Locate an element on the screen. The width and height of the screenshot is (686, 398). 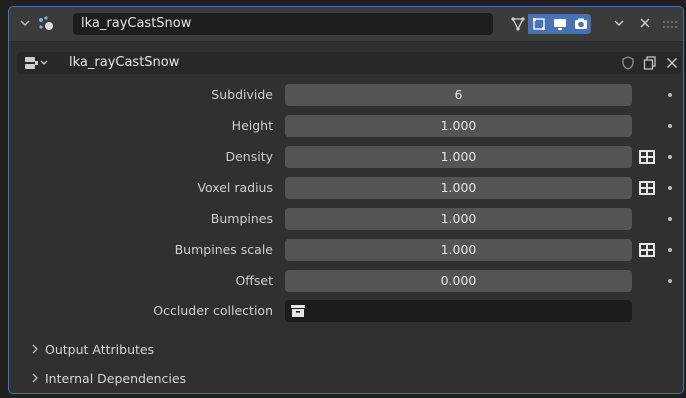
occluder-collection-label: Occluder collection is located at coordinates (213, 310).